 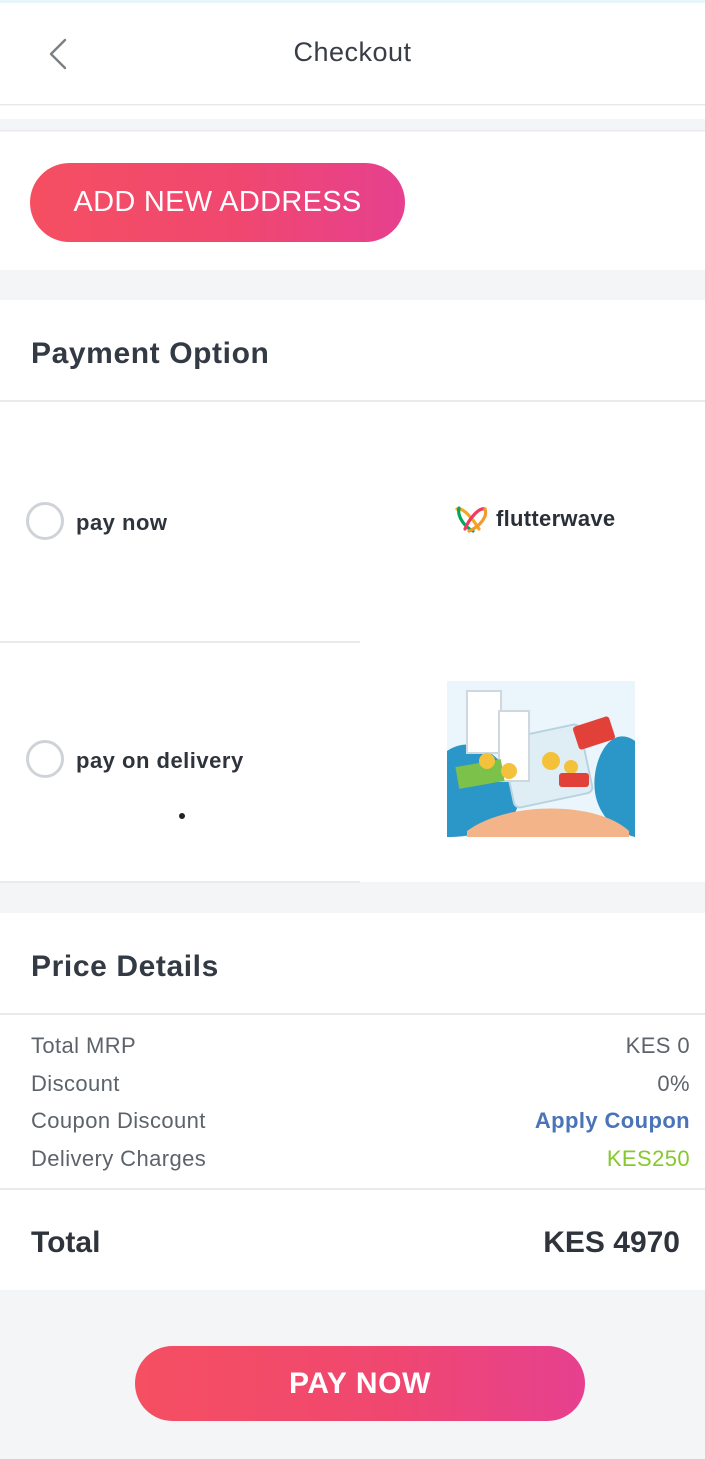 What do you see at coordinates (45, 521) in the screenshot?
I see `pay-now-radio` at bounding box center [45, 521].